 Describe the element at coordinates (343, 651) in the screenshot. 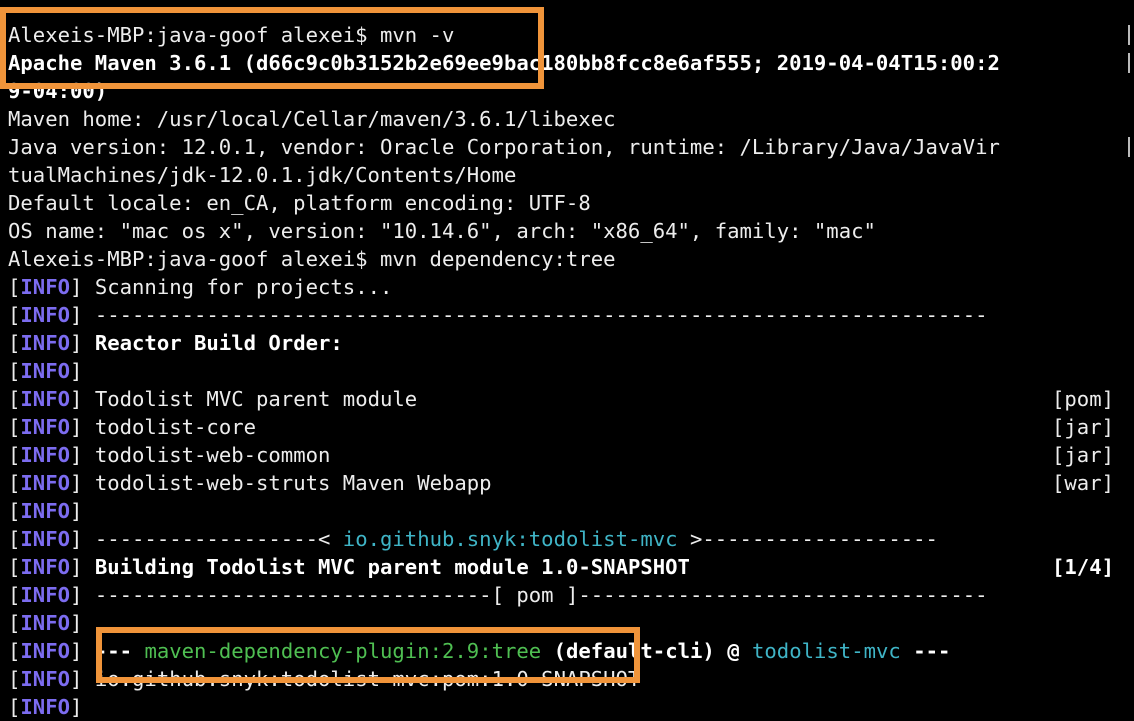

I see `plugin-name: maven-dependency-plugin:2.9:tree` at that location.